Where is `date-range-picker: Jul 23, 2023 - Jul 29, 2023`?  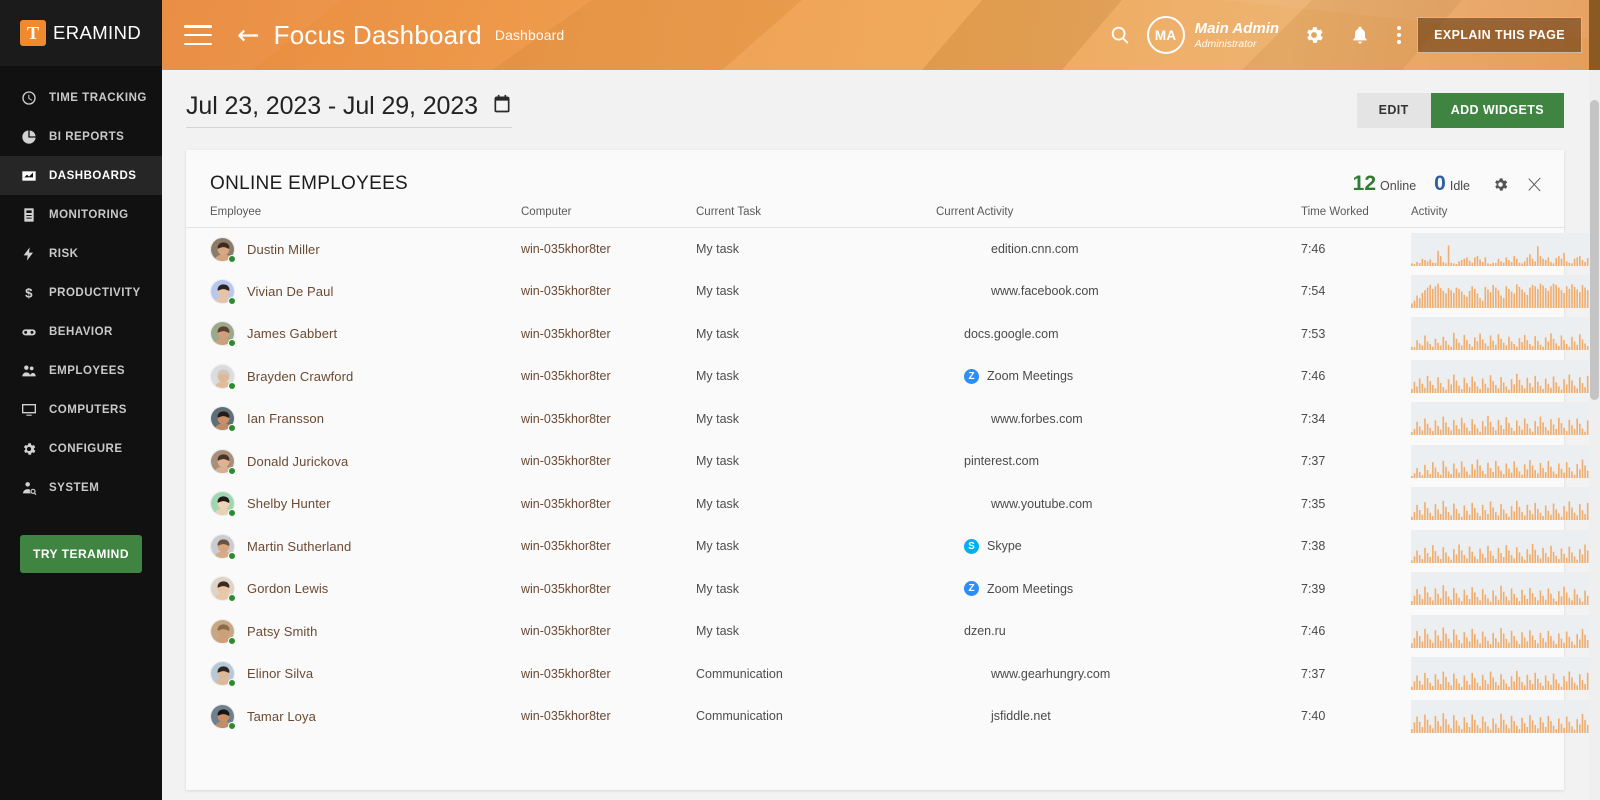 date-range-picker: Jul 23, 2023 - Jul 29, 2023 is located at coordinates (349, 110).